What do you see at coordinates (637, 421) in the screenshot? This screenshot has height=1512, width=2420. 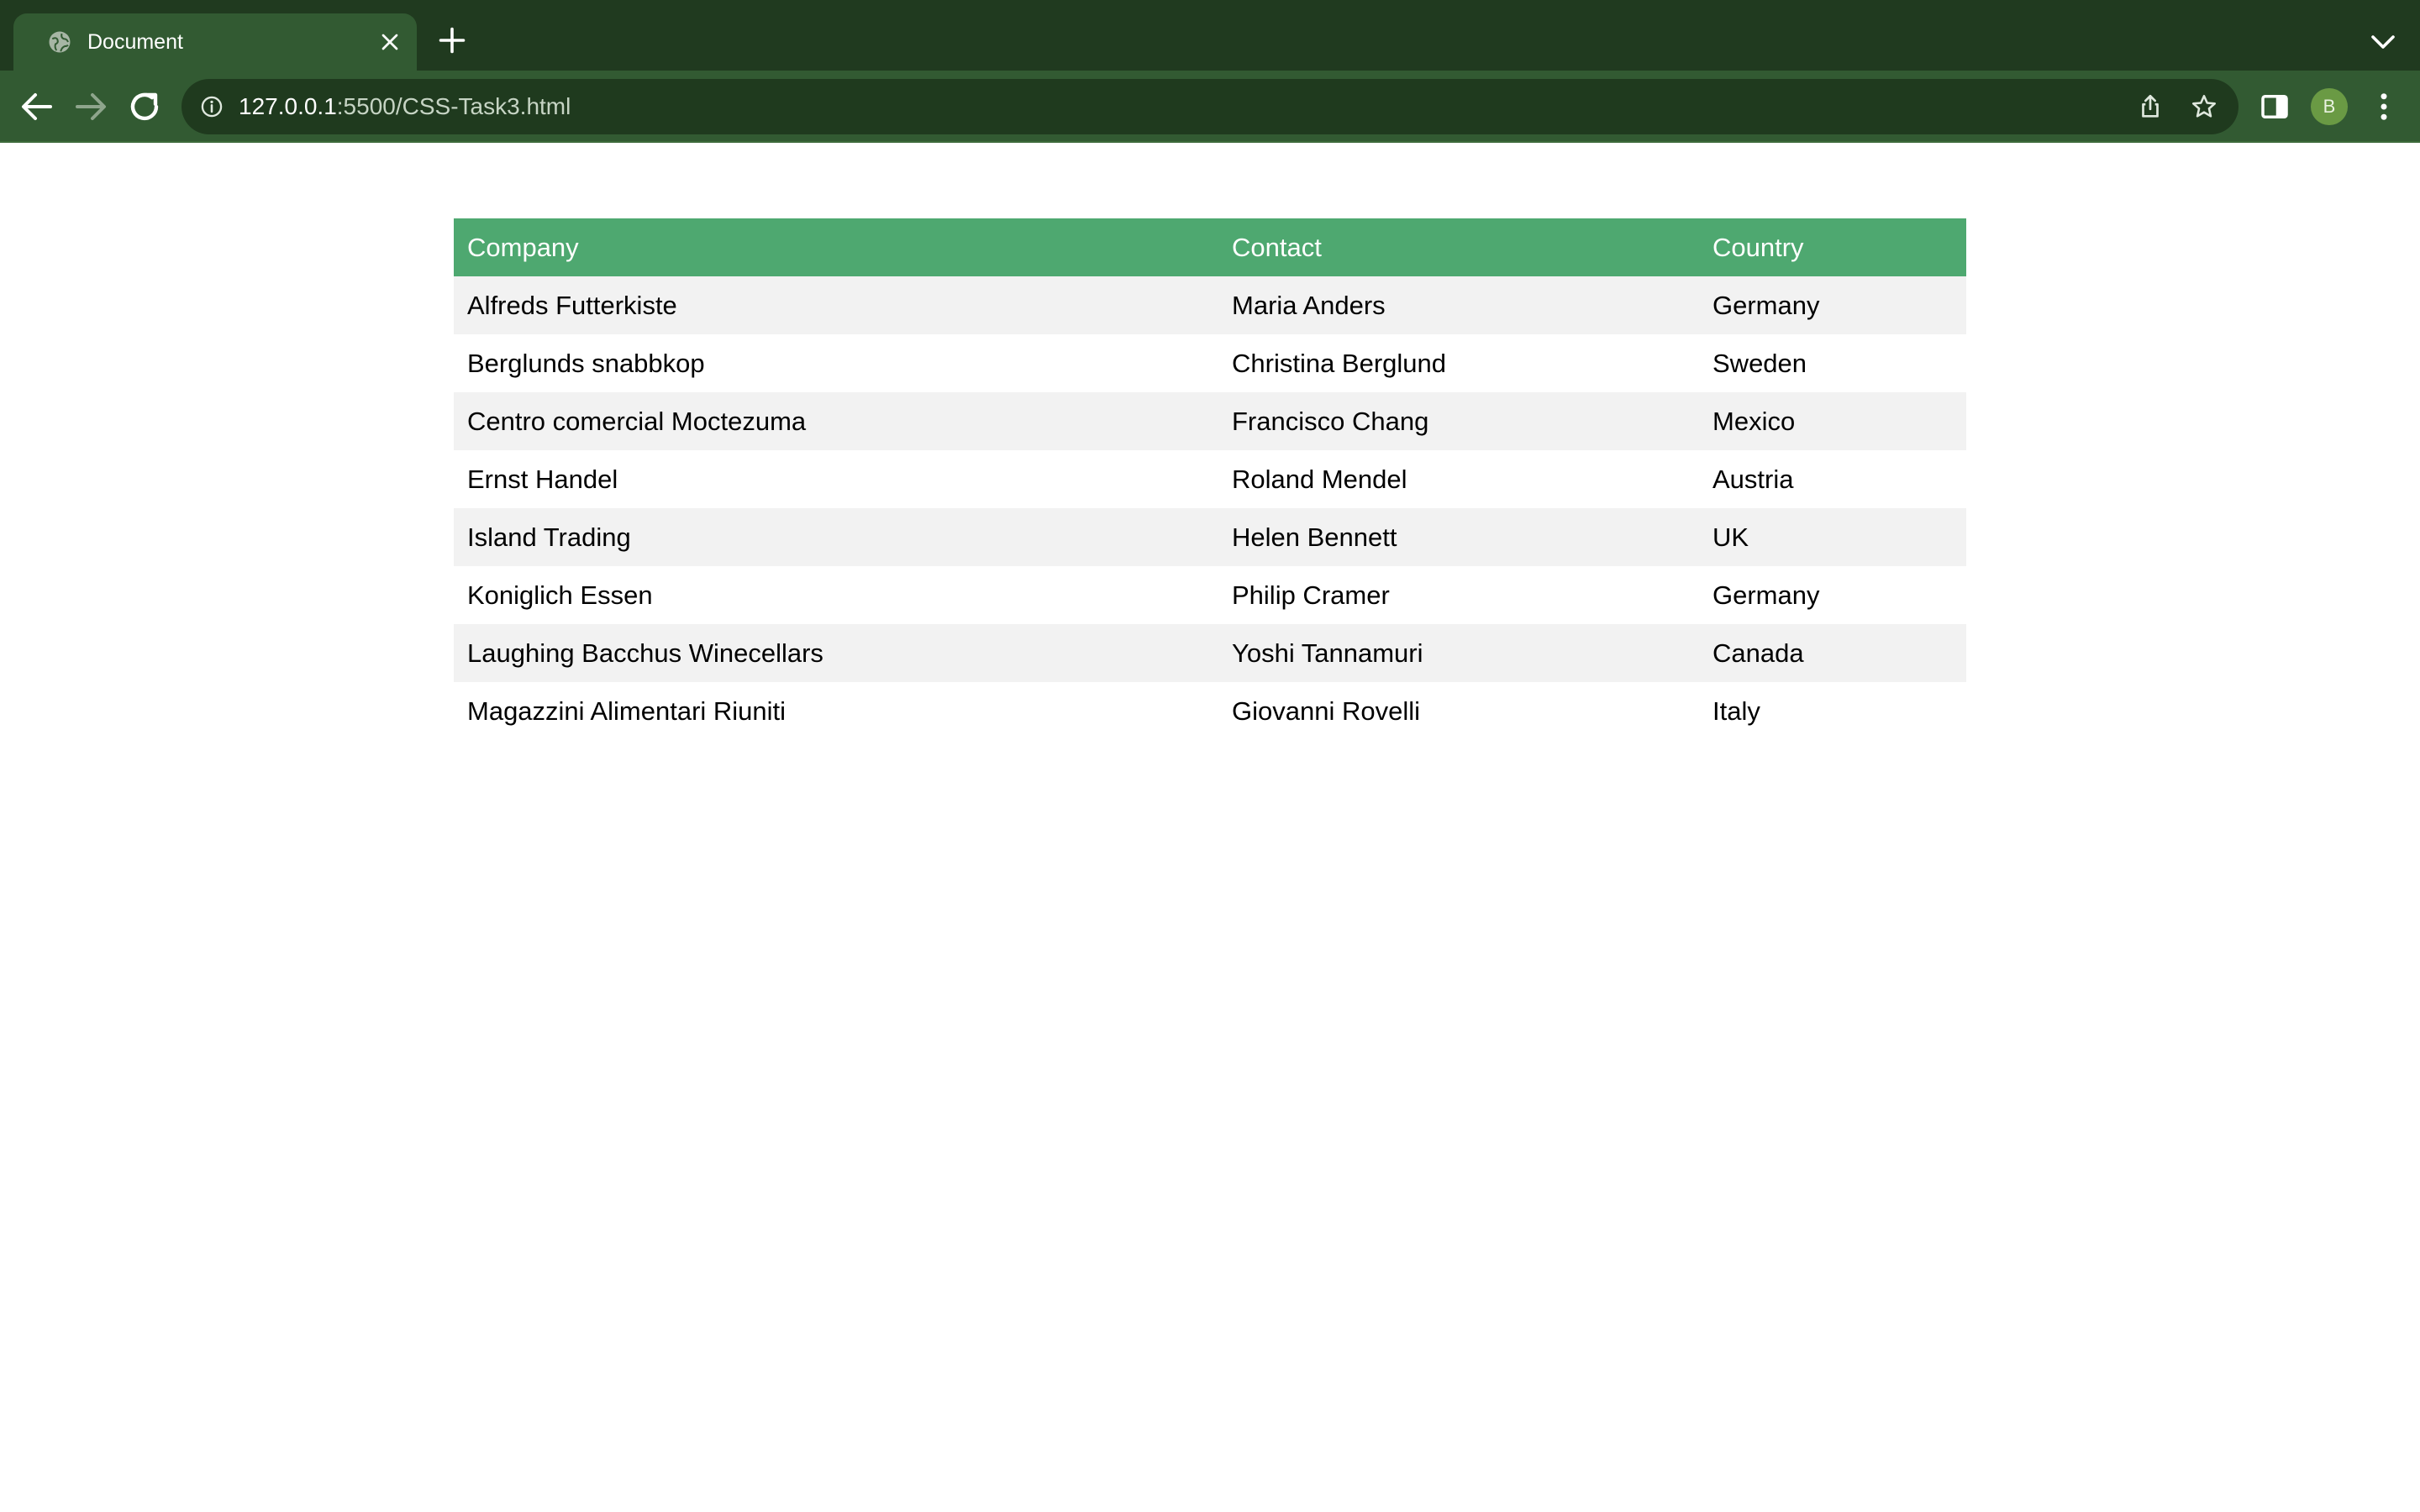 I see `cell-company: Centro comercial Moctezuma` at bounding box center [637, 421].